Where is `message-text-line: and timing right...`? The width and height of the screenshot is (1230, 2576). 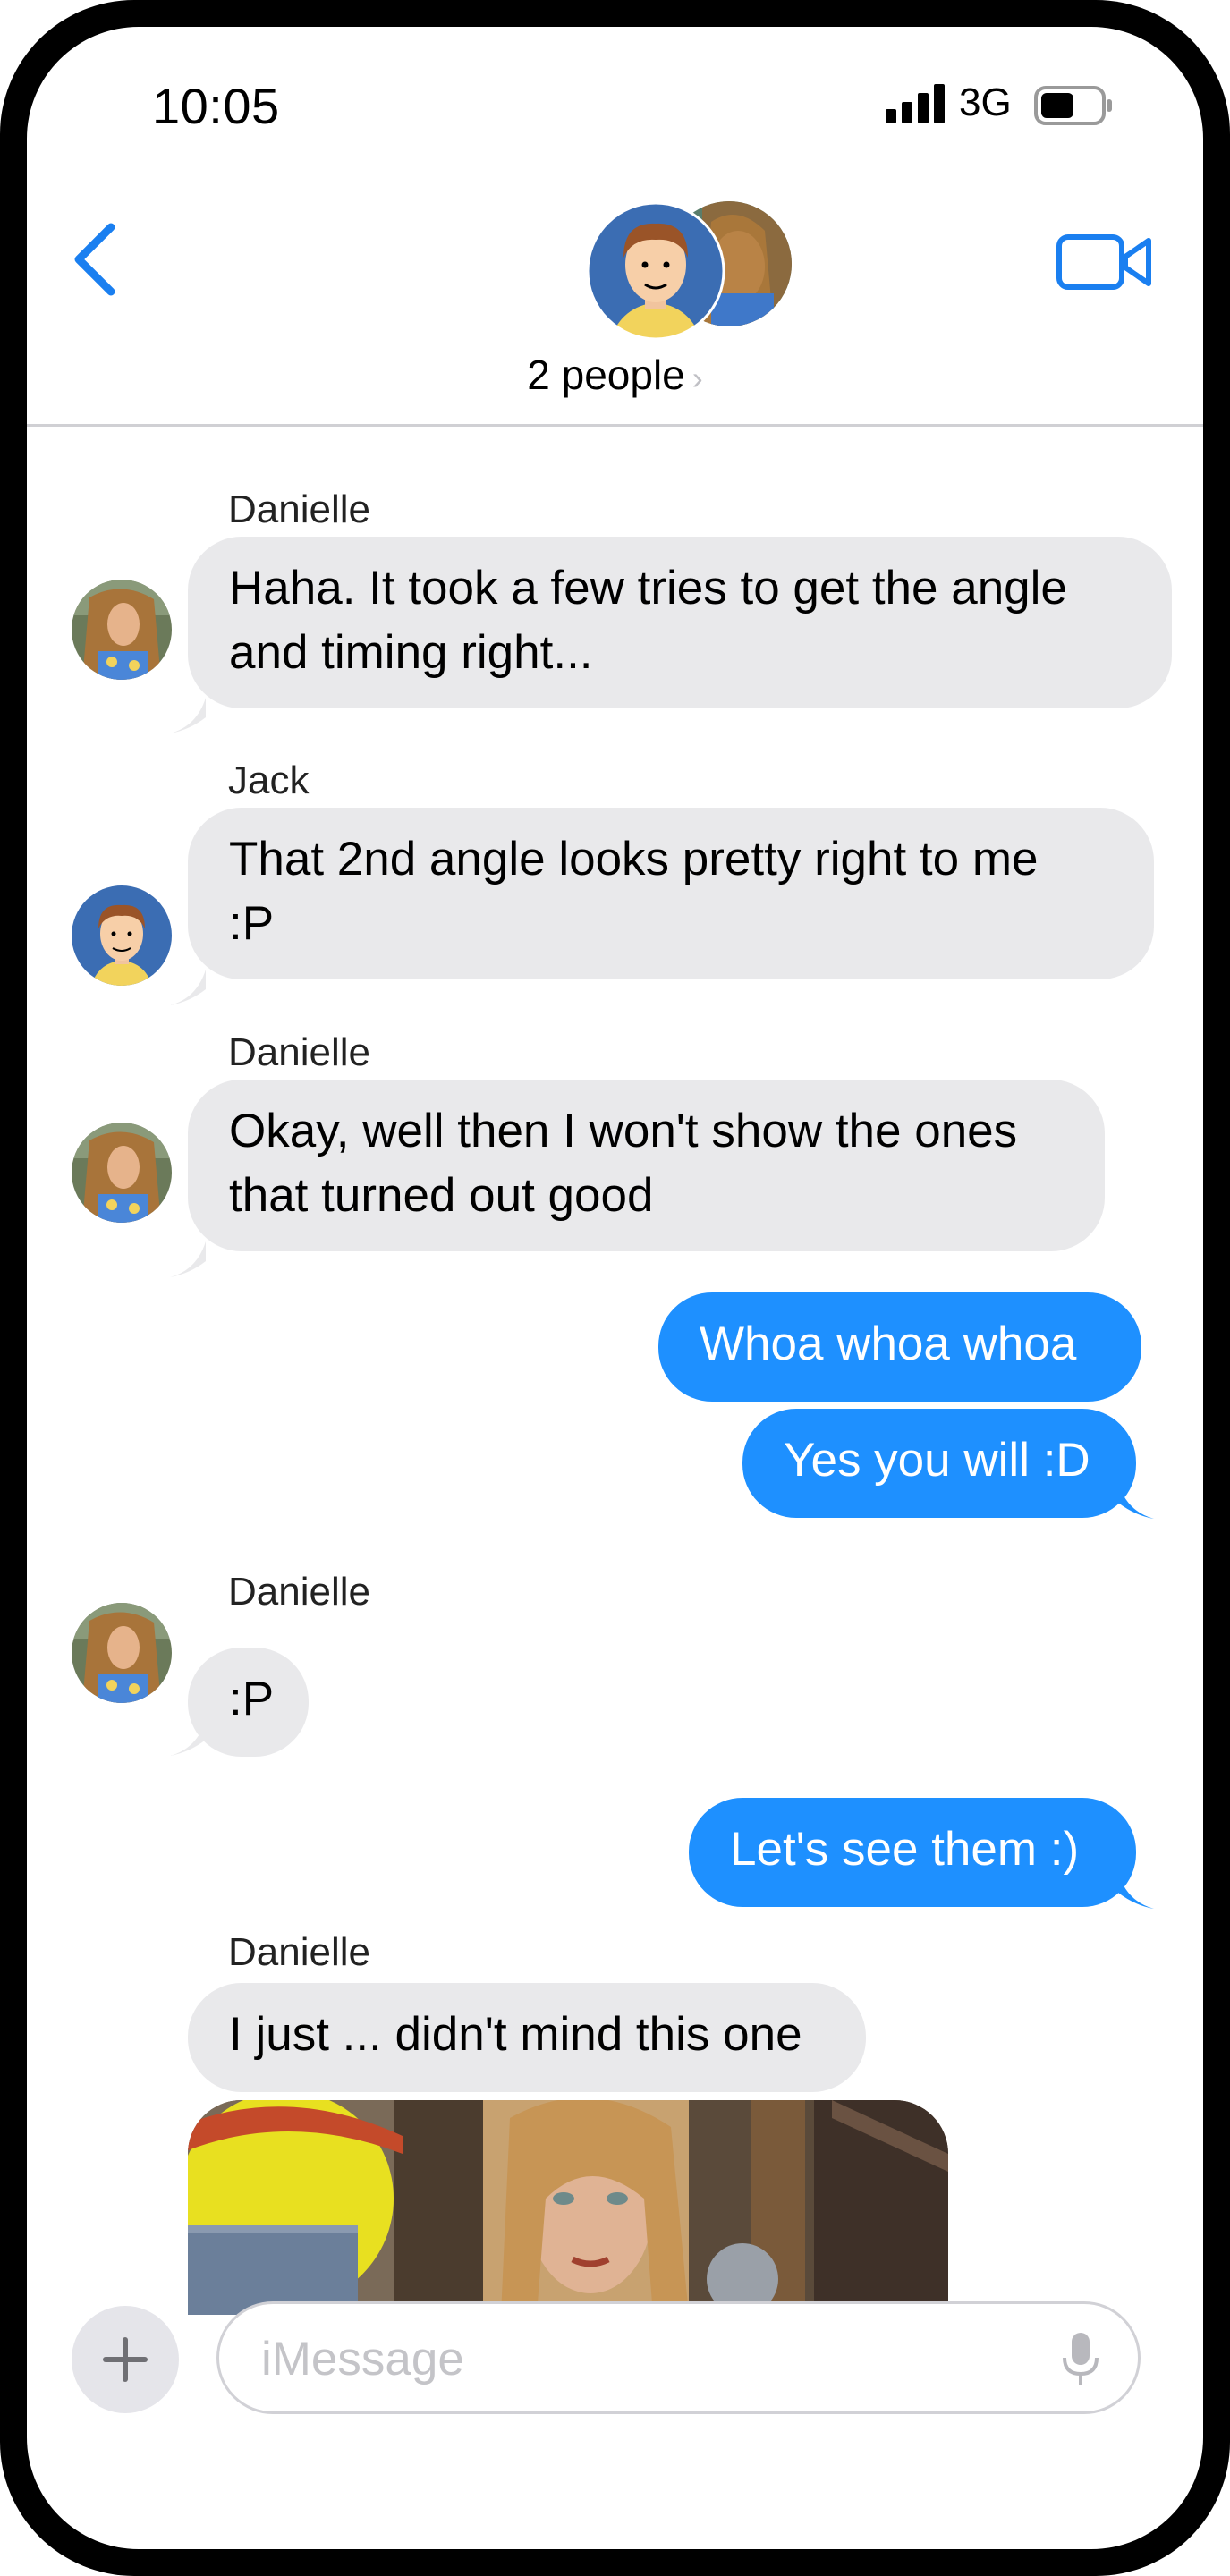
message-text-line: and timing right... is located at coordinates (411, 652).